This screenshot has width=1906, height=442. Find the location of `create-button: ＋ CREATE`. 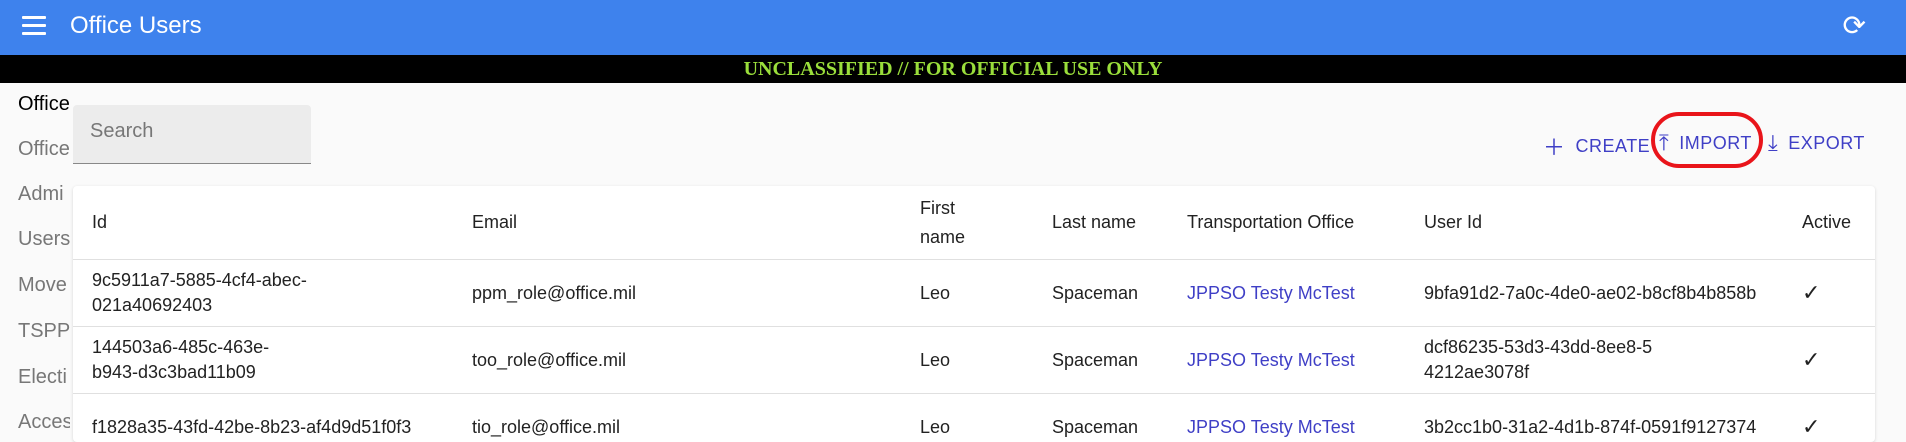

create-button: ＋ CREATE is located at coordinates (1596, 146).